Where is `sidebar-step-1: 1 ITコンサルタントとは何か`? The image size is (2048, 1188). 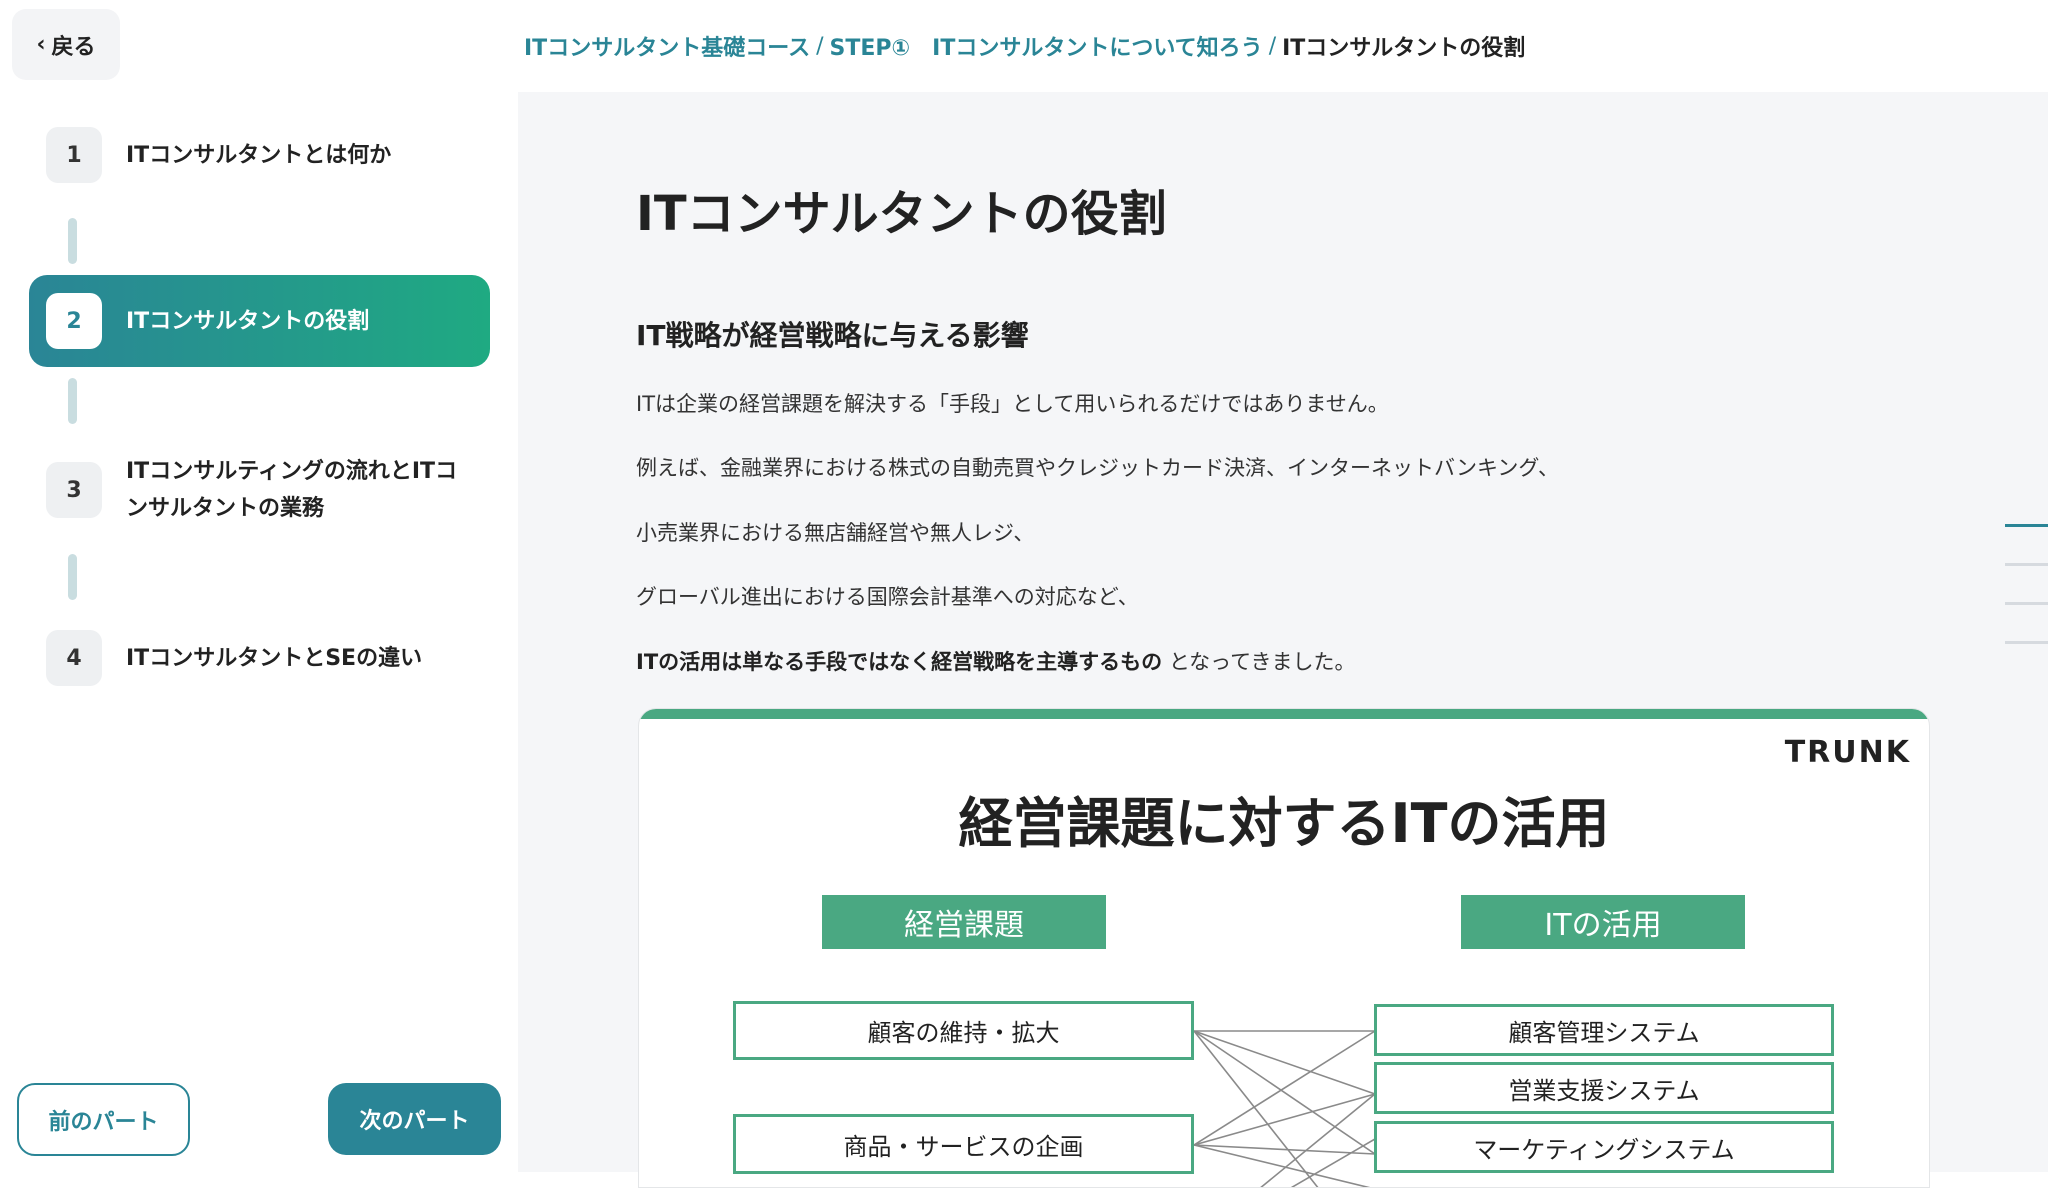 sidebar-step-1: 1 ITコンサルタントとは何か is located at coordinates (259, 155).